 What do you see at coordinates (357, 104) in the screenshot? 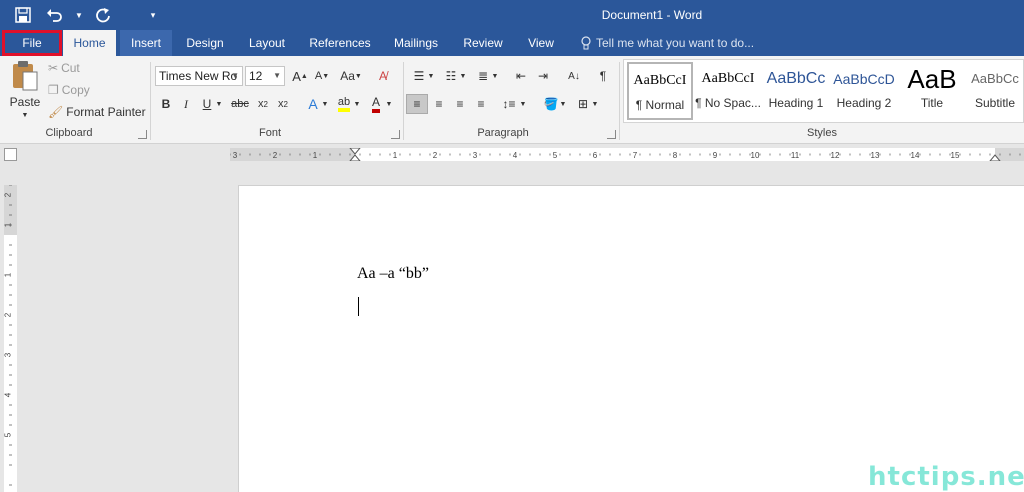
I see `highlight-dropdown-icon: ▼` at bounding box center [357, 104].